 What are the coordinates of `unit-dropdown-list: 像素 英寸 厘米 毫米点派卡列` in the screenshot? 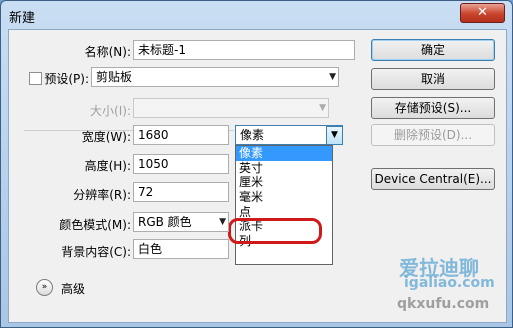 It's located at (284, 205).